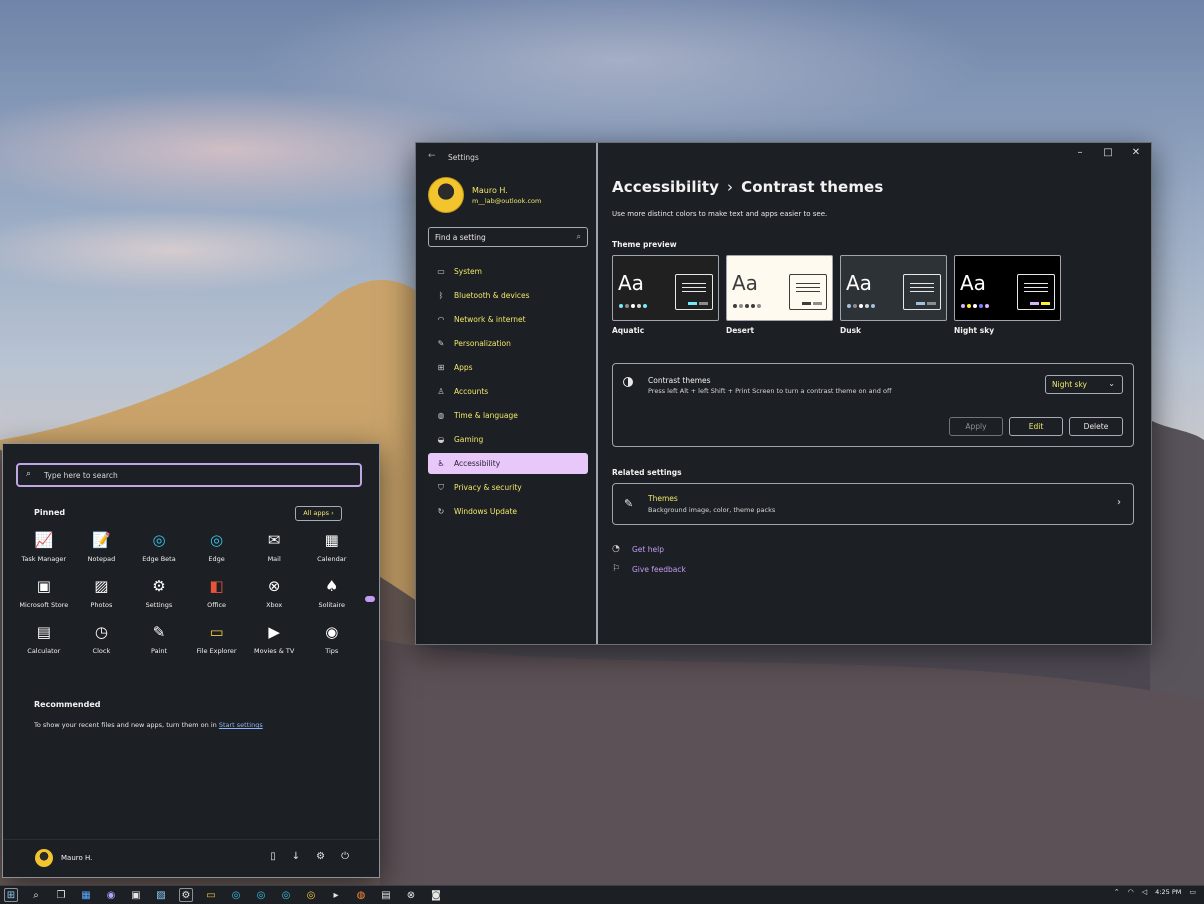 The image size is (1204, 904). Describe the element at coordinates (44, 546) in the screenshot. I see `pinned-app: 📈 Task Manager` at that location.